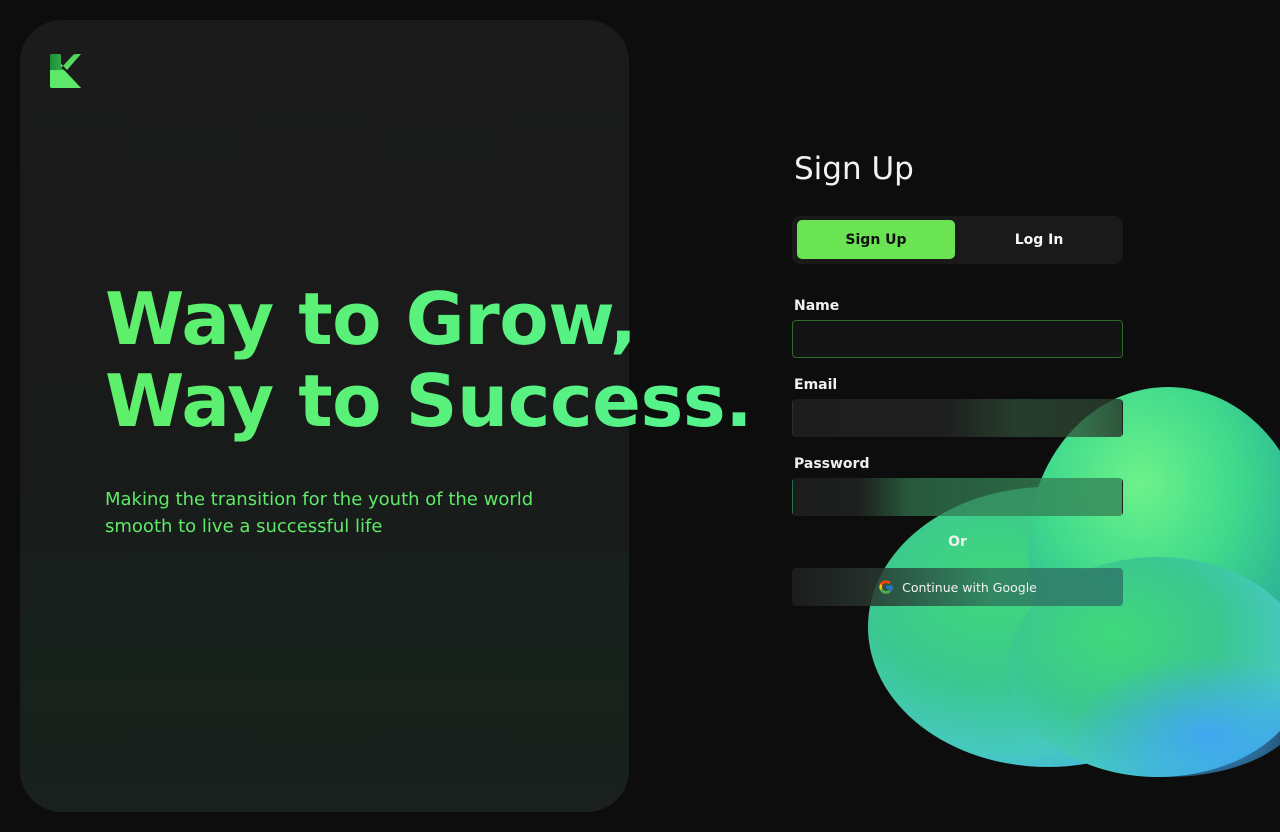 The image size is (1280, 832). What do you see at coordinates (1039, 239) in the screenshot?
I see `tab-log-in: Log In` at bounding box center [1039, 239].